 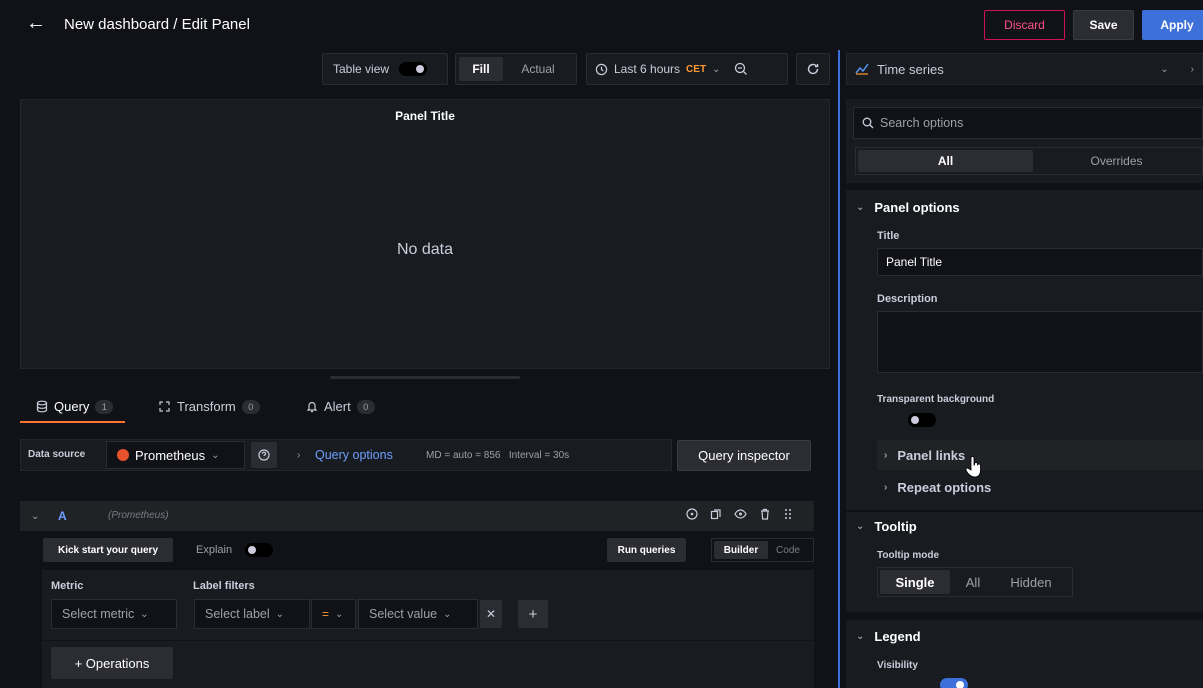 What do you see at coordinates (914, 262) in the screenshot?
I see `title-input-value: Panel Title` at bounding box center [914, 262].